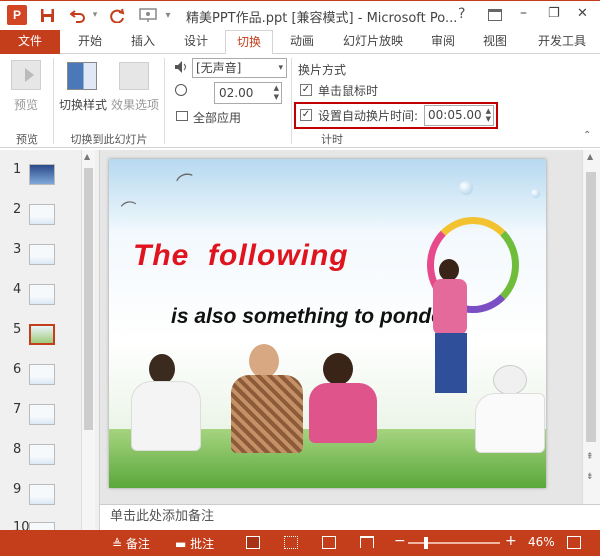 Image resolution: width=600 pixels, height=556 pixels. What do you see at coordinates (523, 13) in the screenshot?
I see `minimize-button: –` at bounding box center [523, 13].